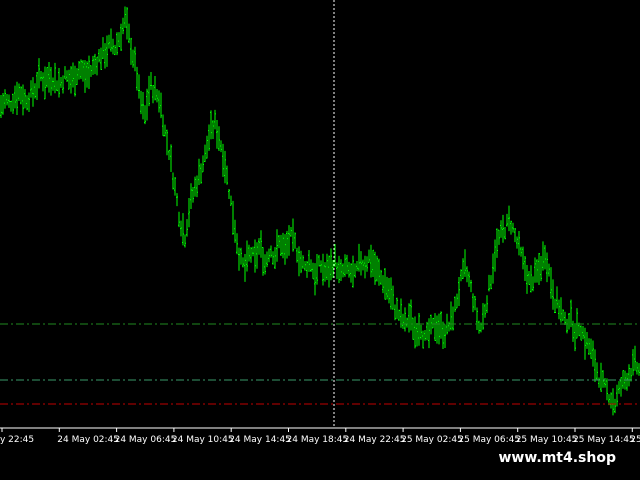 The height and width of the screenshot is (480, 640). What do you see at coordinates (318, 440) in the screenshot?
I see `x-tick-label: 24 May 18:45` at bounding box center [318, 440].